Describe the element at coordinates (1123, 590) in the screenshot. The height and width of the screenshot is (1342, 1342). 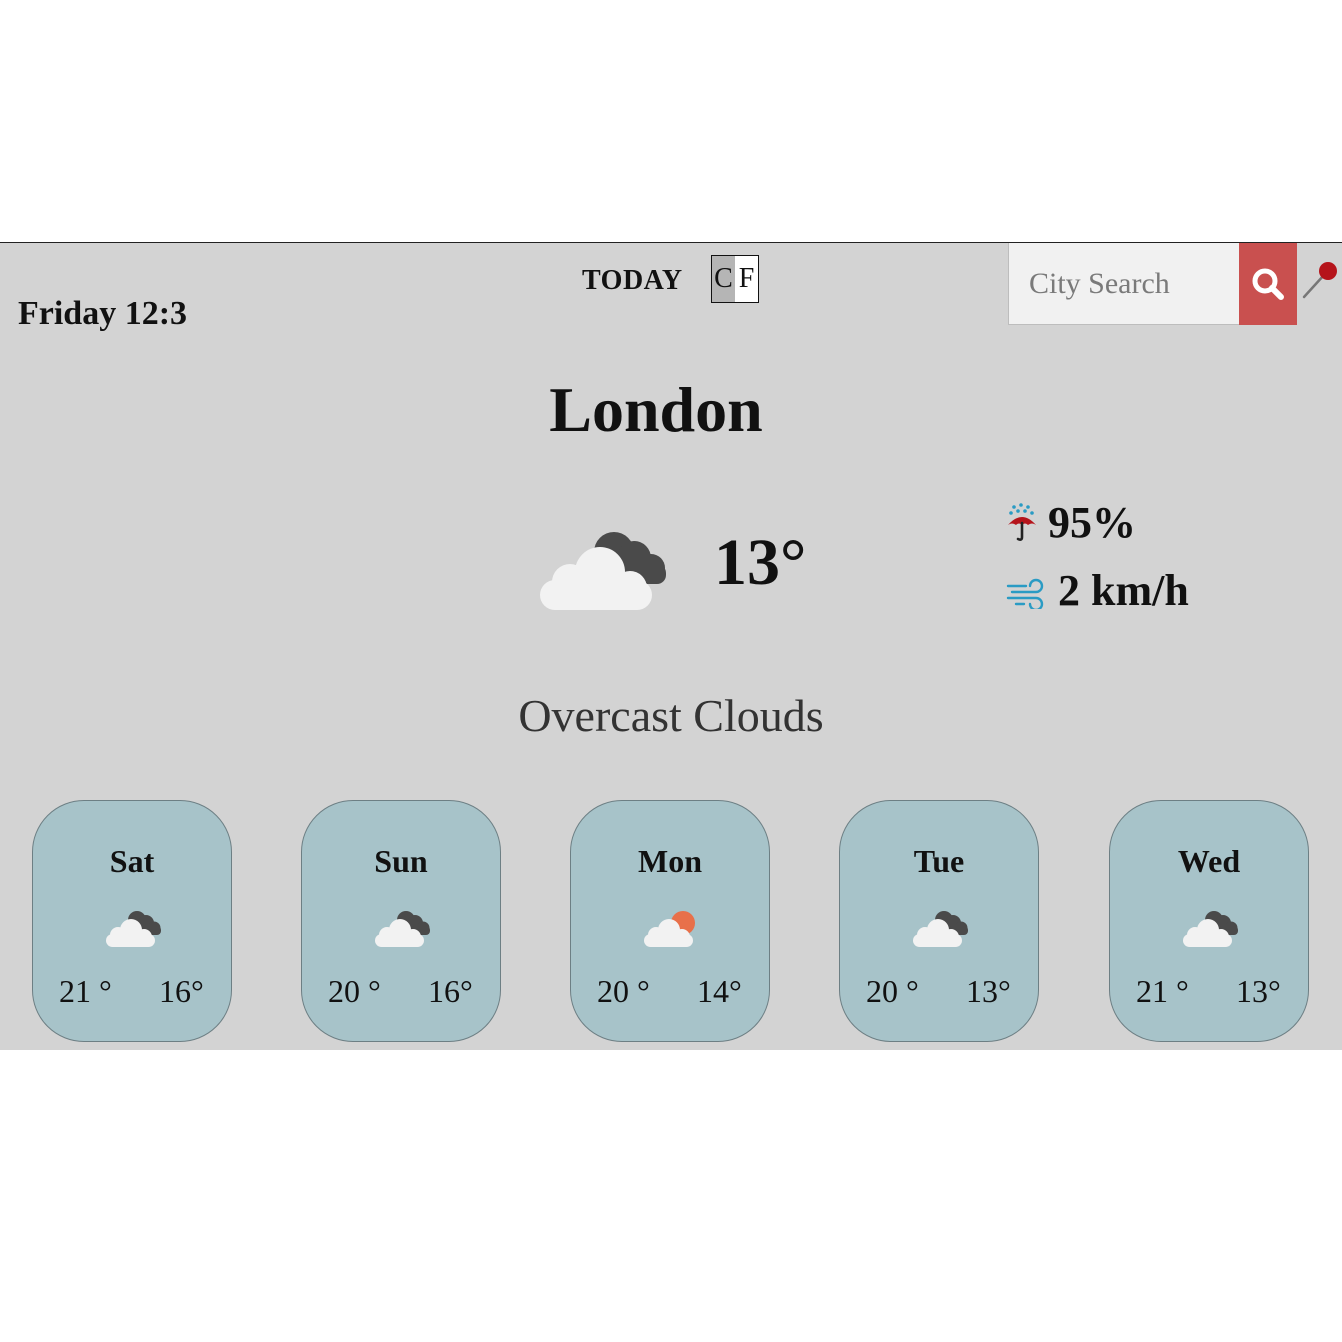
I see `wind-speed-value: 2 km/h` at that location.